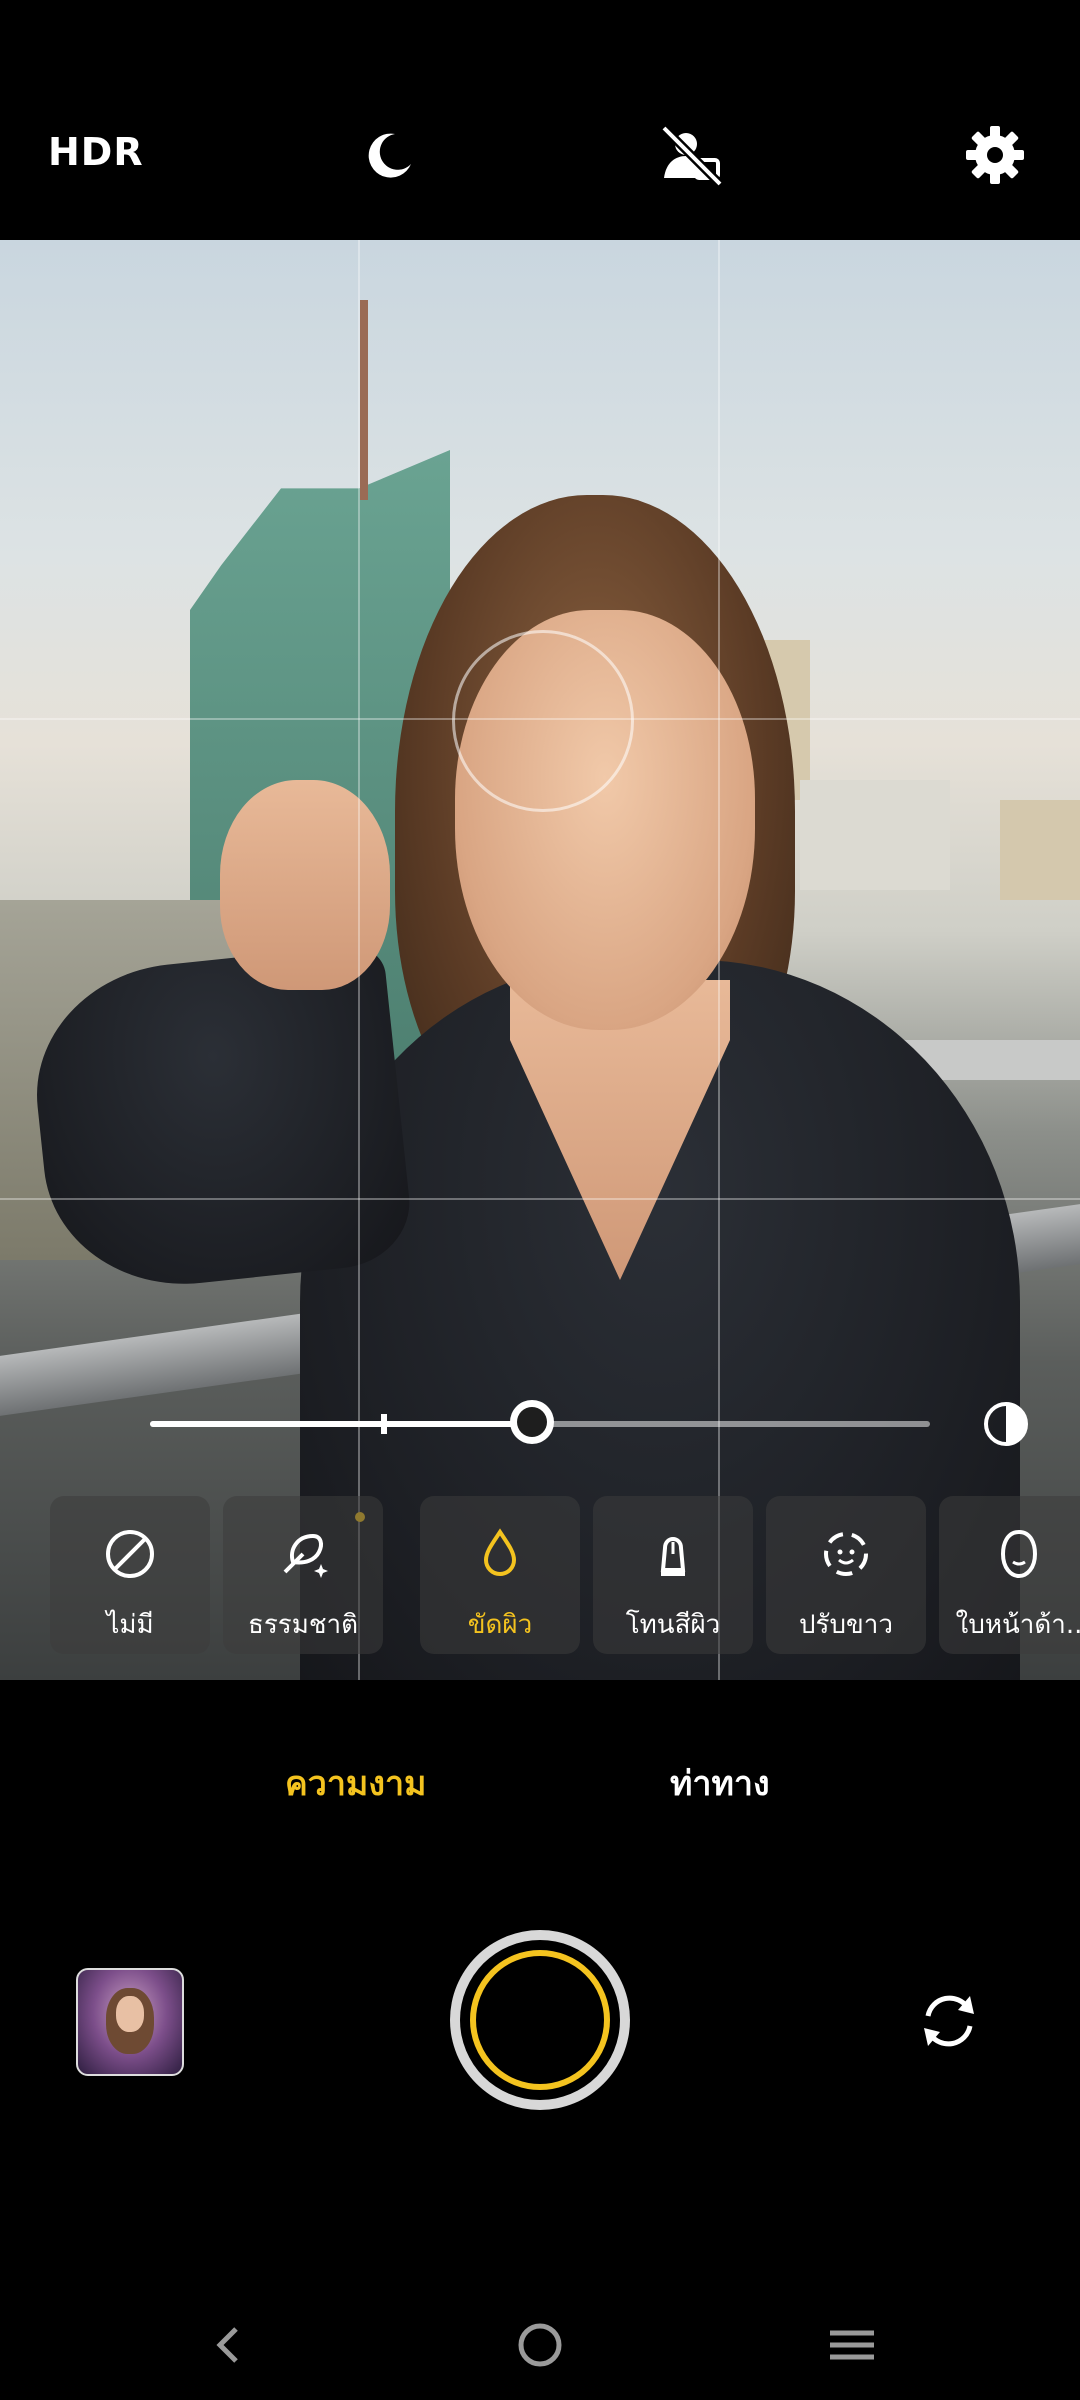  I want to click on beauty-intensity-slider-fill, so click(341, 1424).